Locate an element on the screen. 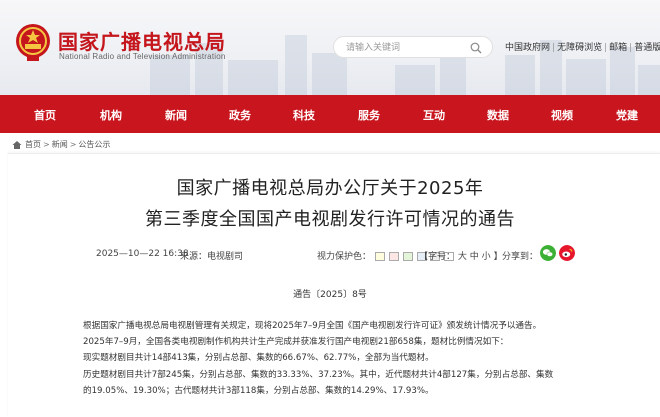 Image resolution: width=660 pixels, height=417 pixels. wechat-share-icon is located at coordinates (548, 253).